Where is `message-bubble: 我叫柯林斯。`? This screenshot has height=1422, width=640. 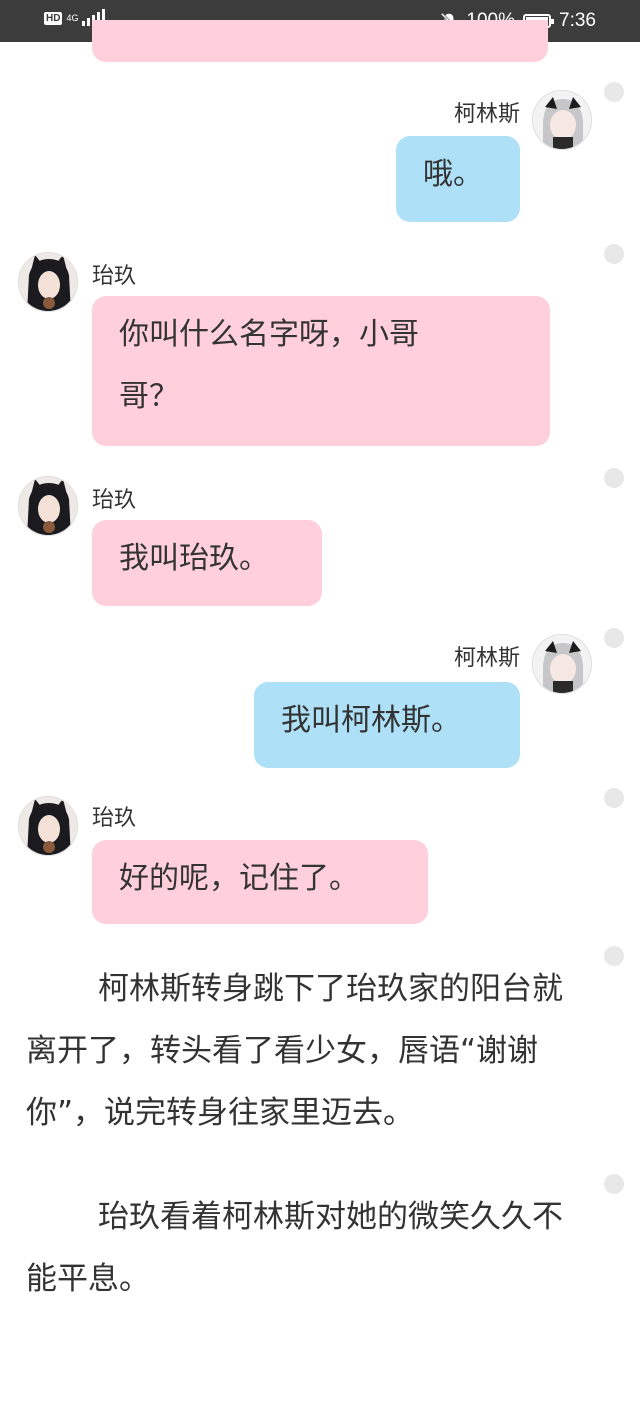
message-bubble: 我叫柯林斯。 is located at coordinates (387, 725).